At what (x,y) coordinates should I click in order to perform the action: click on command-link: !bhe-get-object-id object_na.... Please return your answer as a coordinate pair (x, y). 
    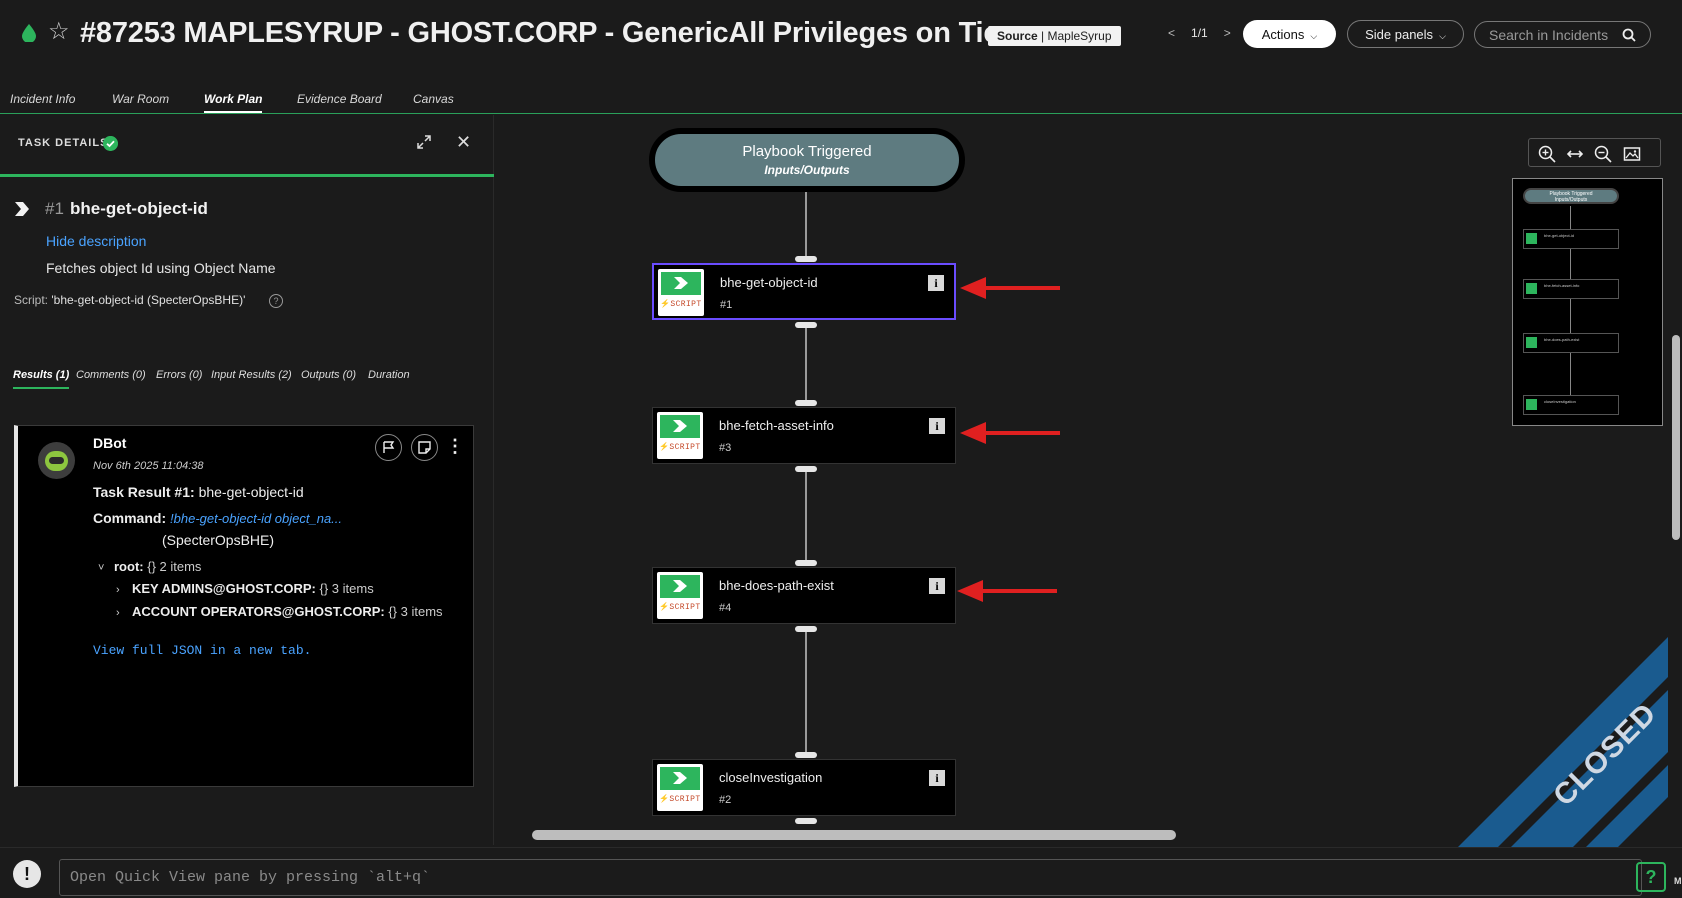
    Looking at the image, I should click on (256, 518).